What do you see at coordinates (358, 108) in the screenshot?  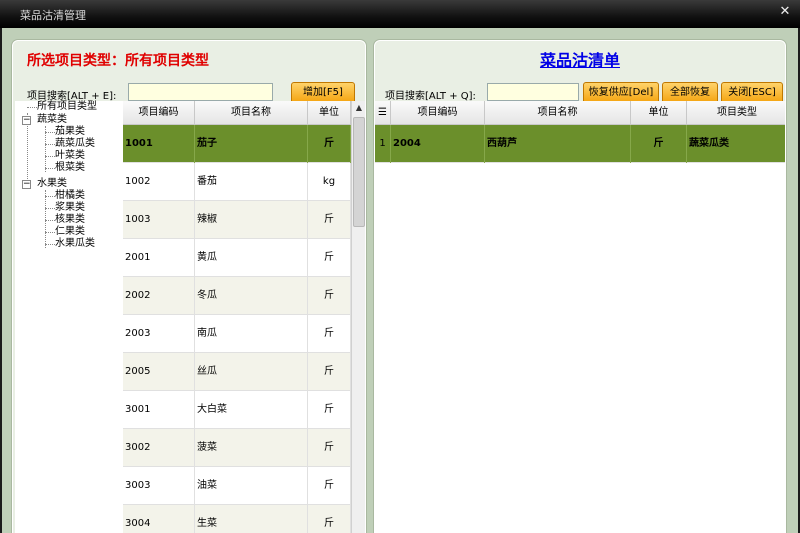 I see `scroll-up-icon: ▲` at bounding box center [358, 108].